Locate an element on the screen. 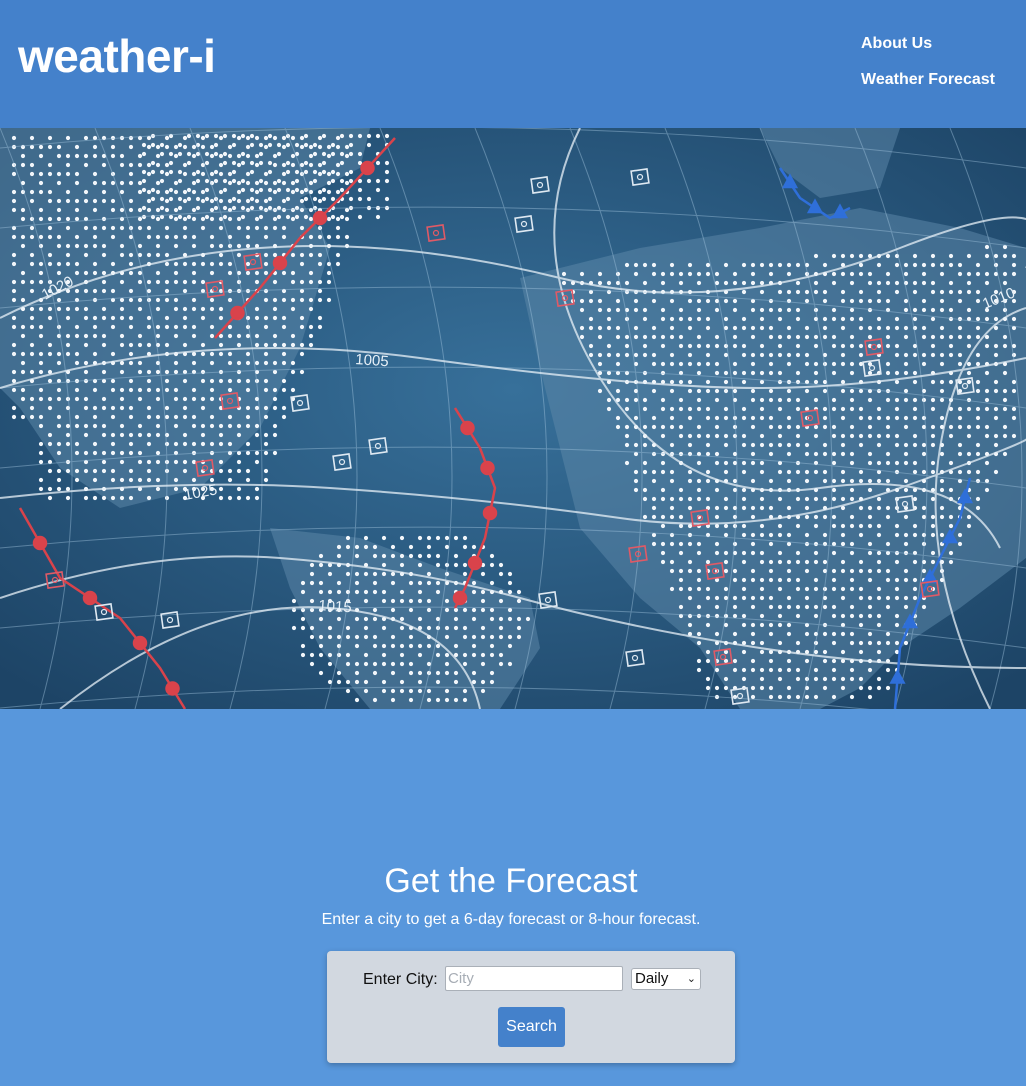 The width and height of the screenshot is (1026, 1086). isobar-label: 1015 is located at coordinates (335, 606).